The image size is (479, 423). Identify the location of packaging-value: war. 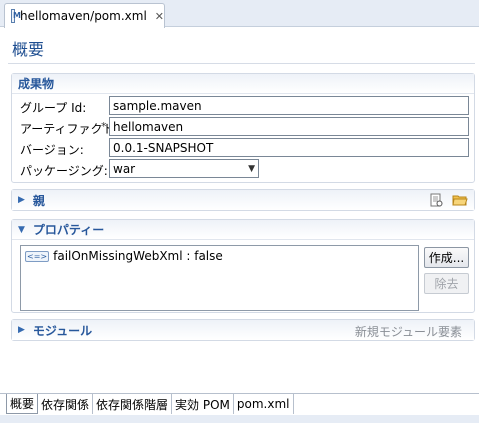
(124, 168).